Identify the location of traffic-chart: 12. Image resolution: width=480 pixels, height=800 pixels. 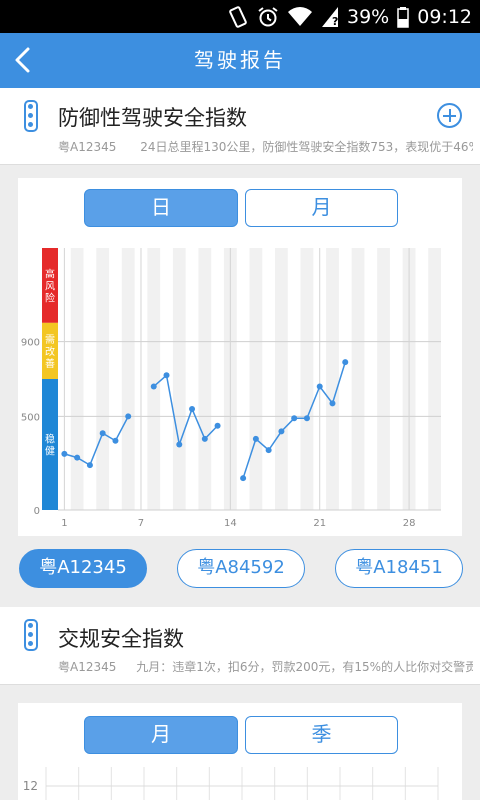
(231, 783).